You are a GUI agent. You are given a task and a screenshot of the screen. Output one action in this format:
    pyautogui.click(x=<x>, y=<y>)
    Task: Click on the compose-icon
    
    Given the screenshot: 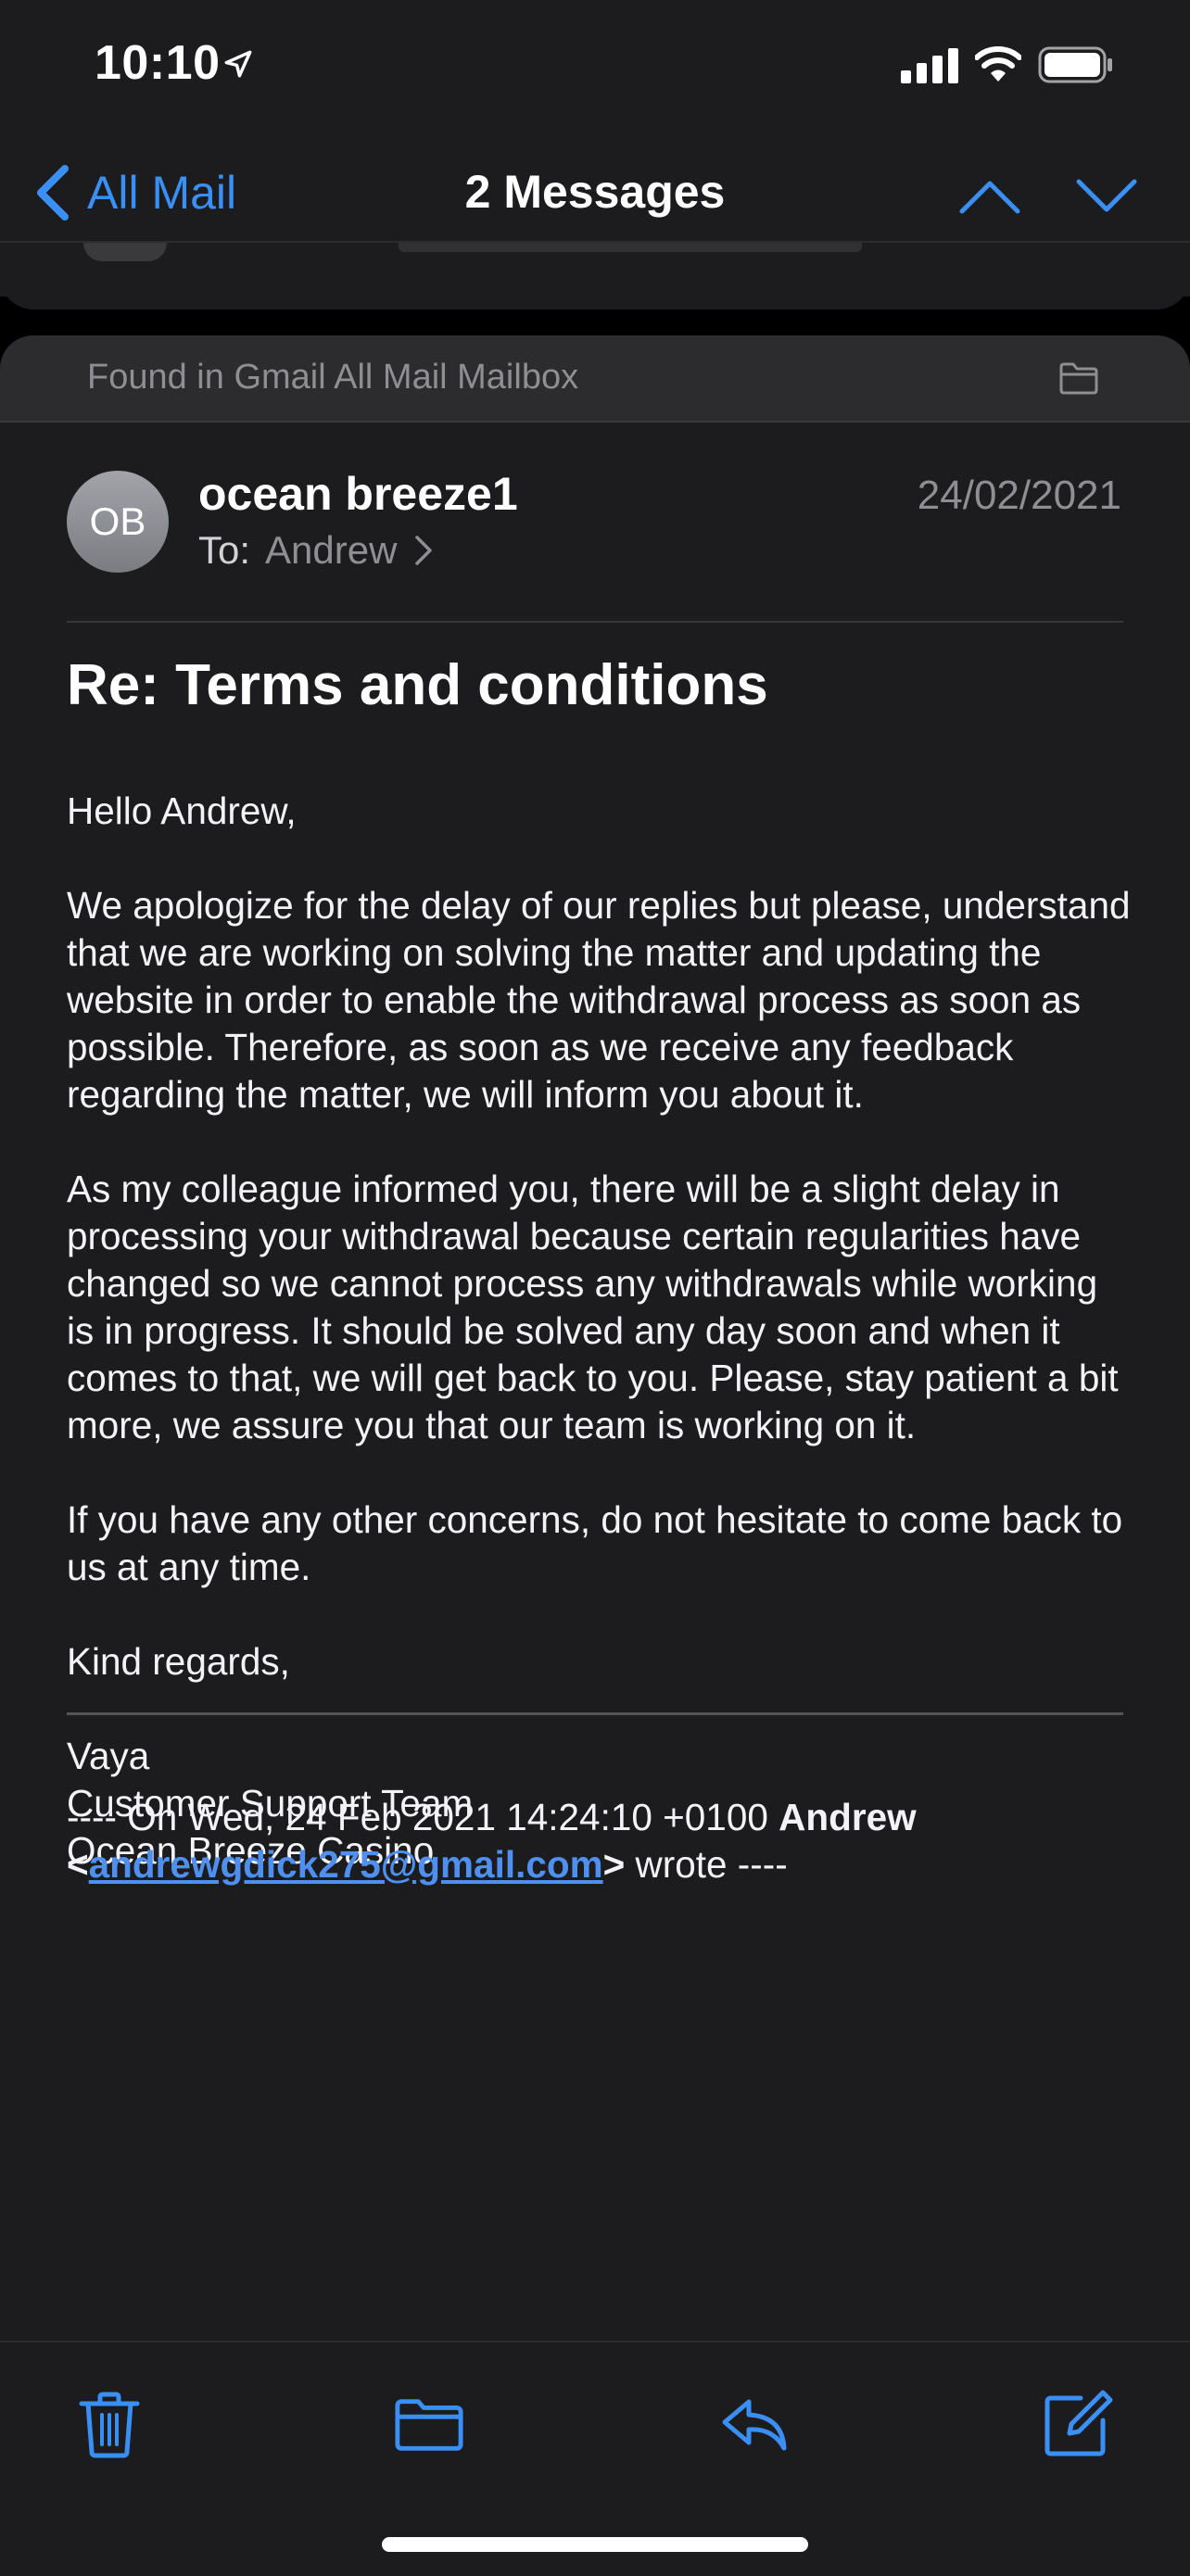 What is the action you would take?
    pyautogui.click(x=1077, y=2424)
    